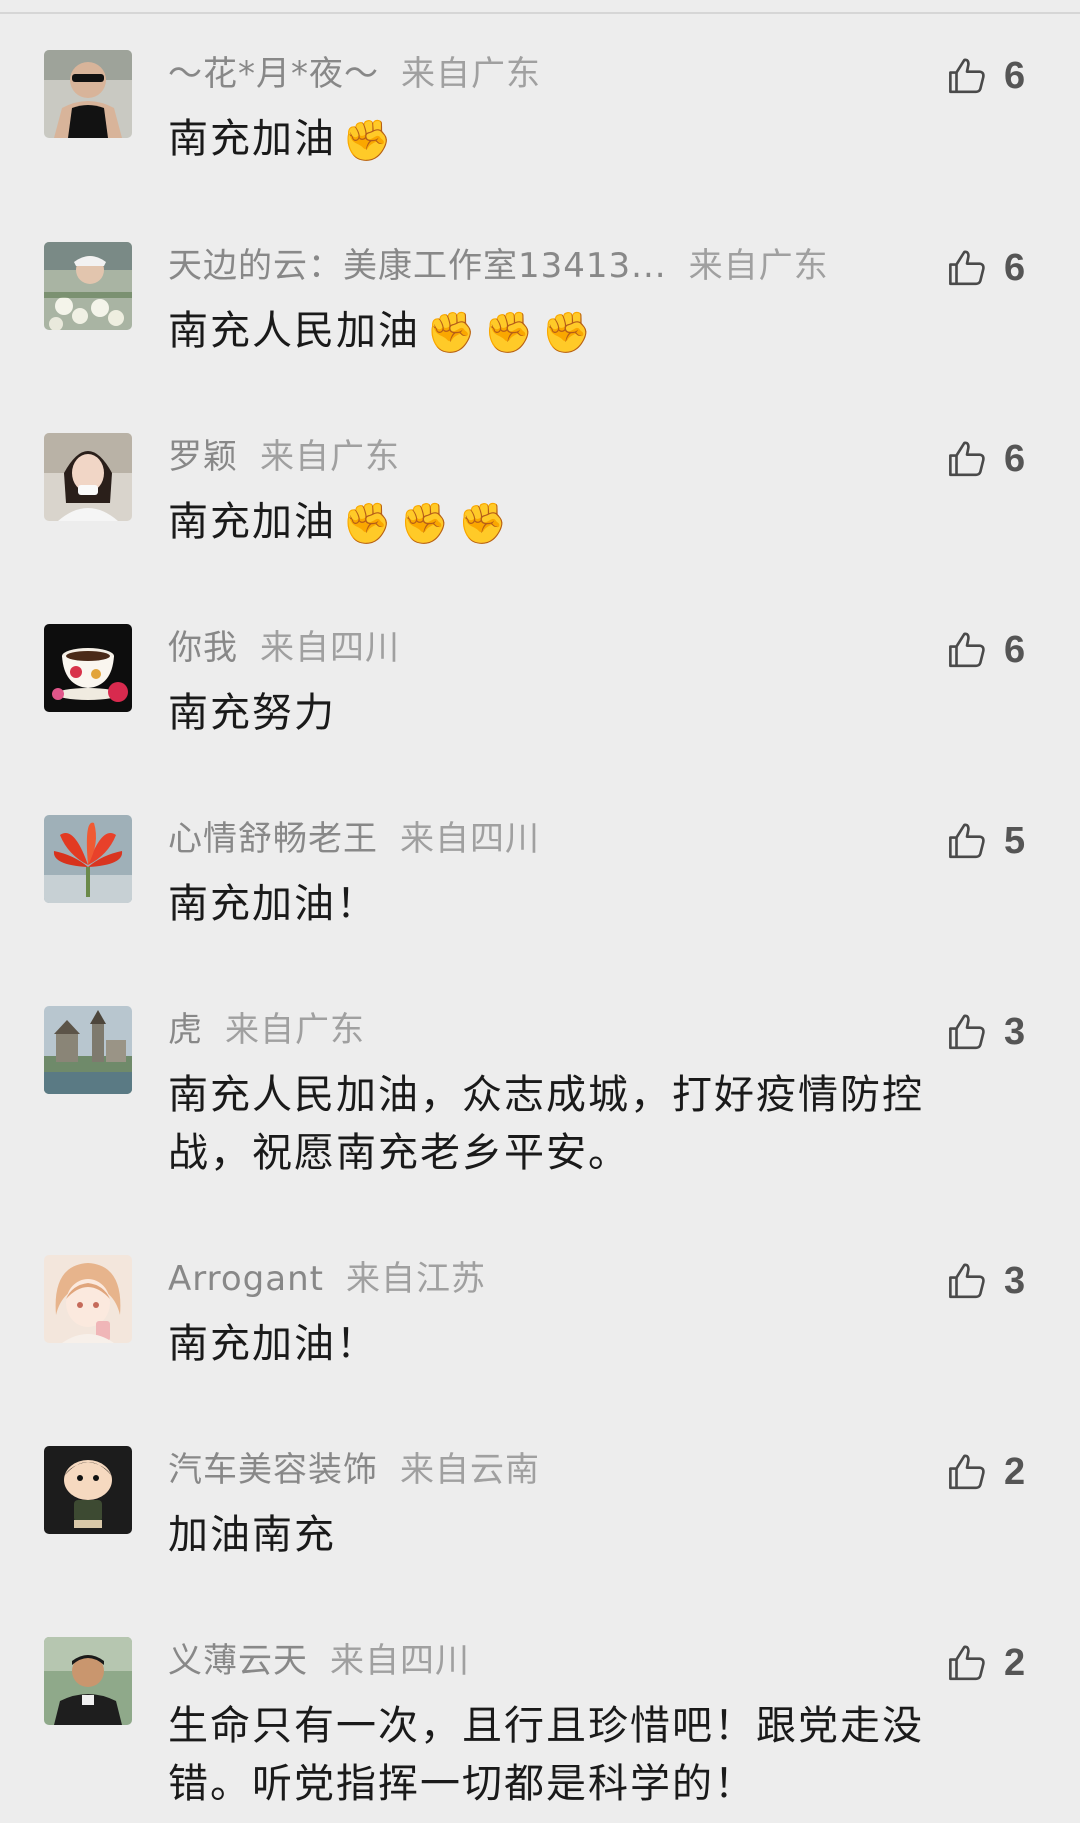  I want to click on author-location: 来自江苏, so click(415, 1279).